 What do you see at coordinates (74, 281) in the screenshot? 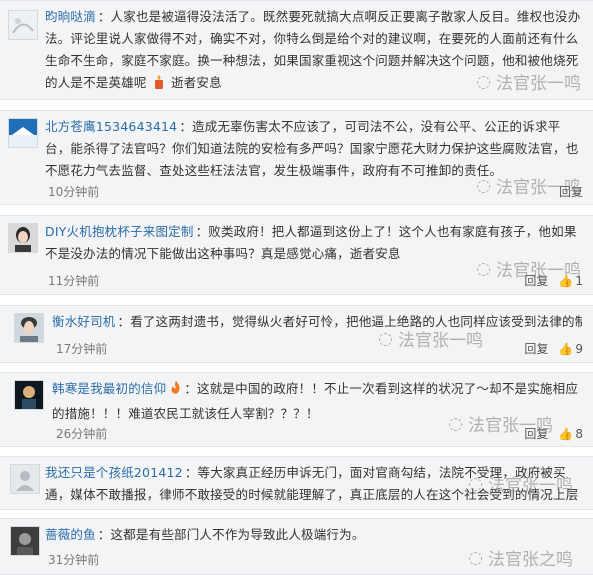
I see `timestamp: 11分钟前` at bounding box center [74, 281].